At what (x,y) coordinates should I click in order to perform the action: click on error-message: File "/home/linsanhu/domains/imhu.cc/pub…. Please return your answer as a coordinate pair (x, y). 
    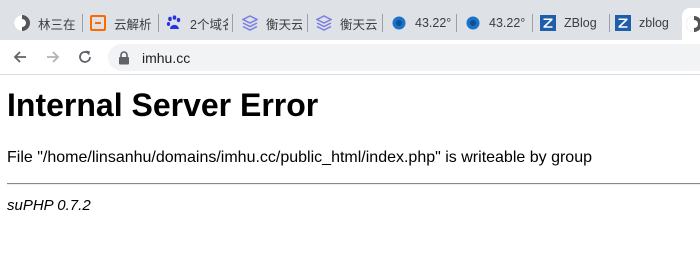
    Looking at the image, I should click on (299, 157).